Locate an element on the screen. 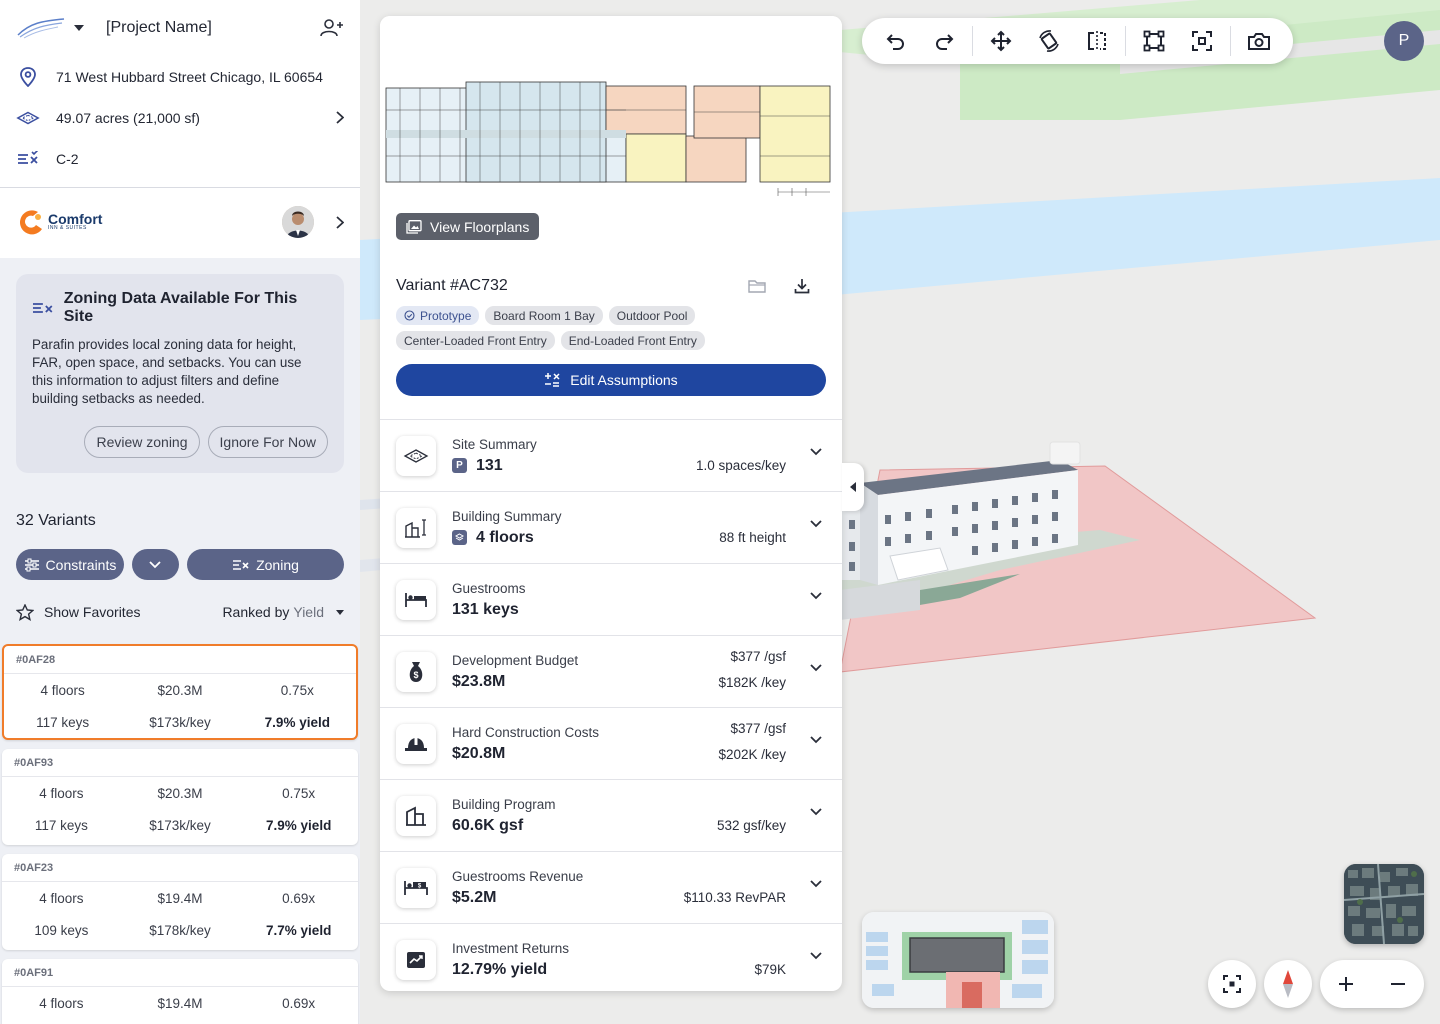  zoning-card-title: Zoning Data Available For This Site is located at coordinates (180, 307).